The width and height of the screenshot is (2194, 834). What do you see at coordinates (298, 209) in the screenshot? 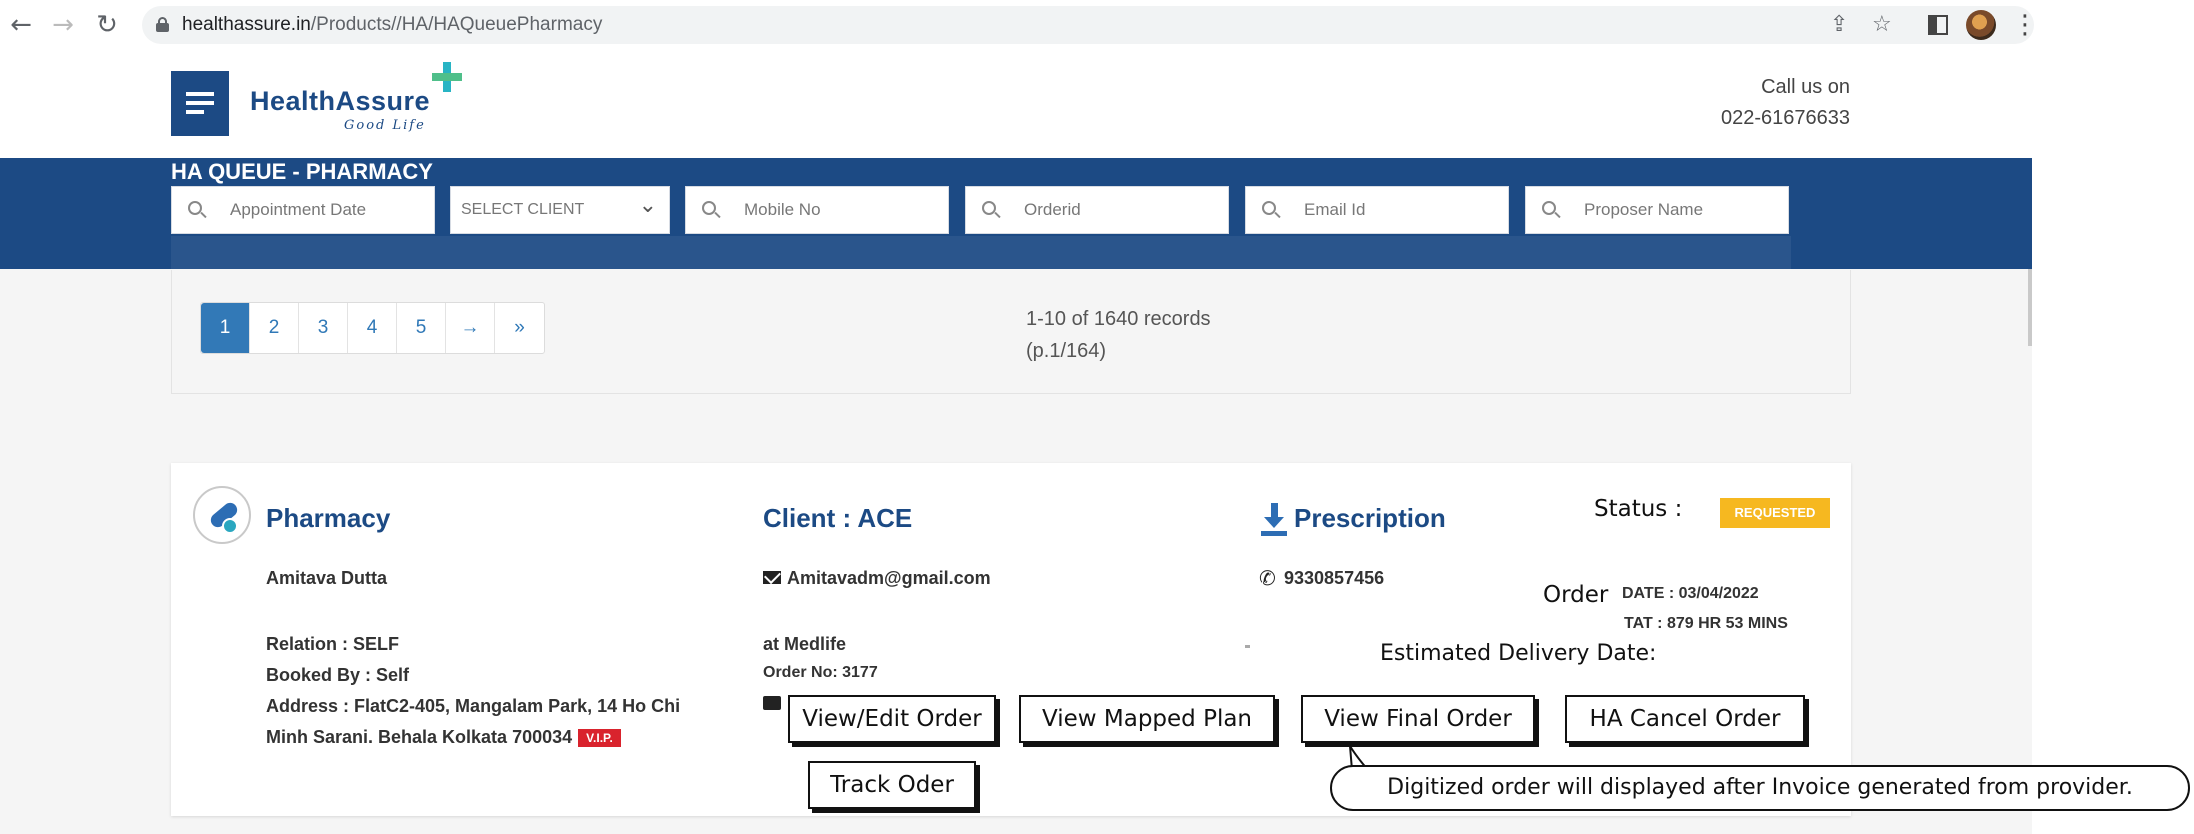
I see `appointment-date-placeholder: Appointment Date` at bounding box center [298, 209].